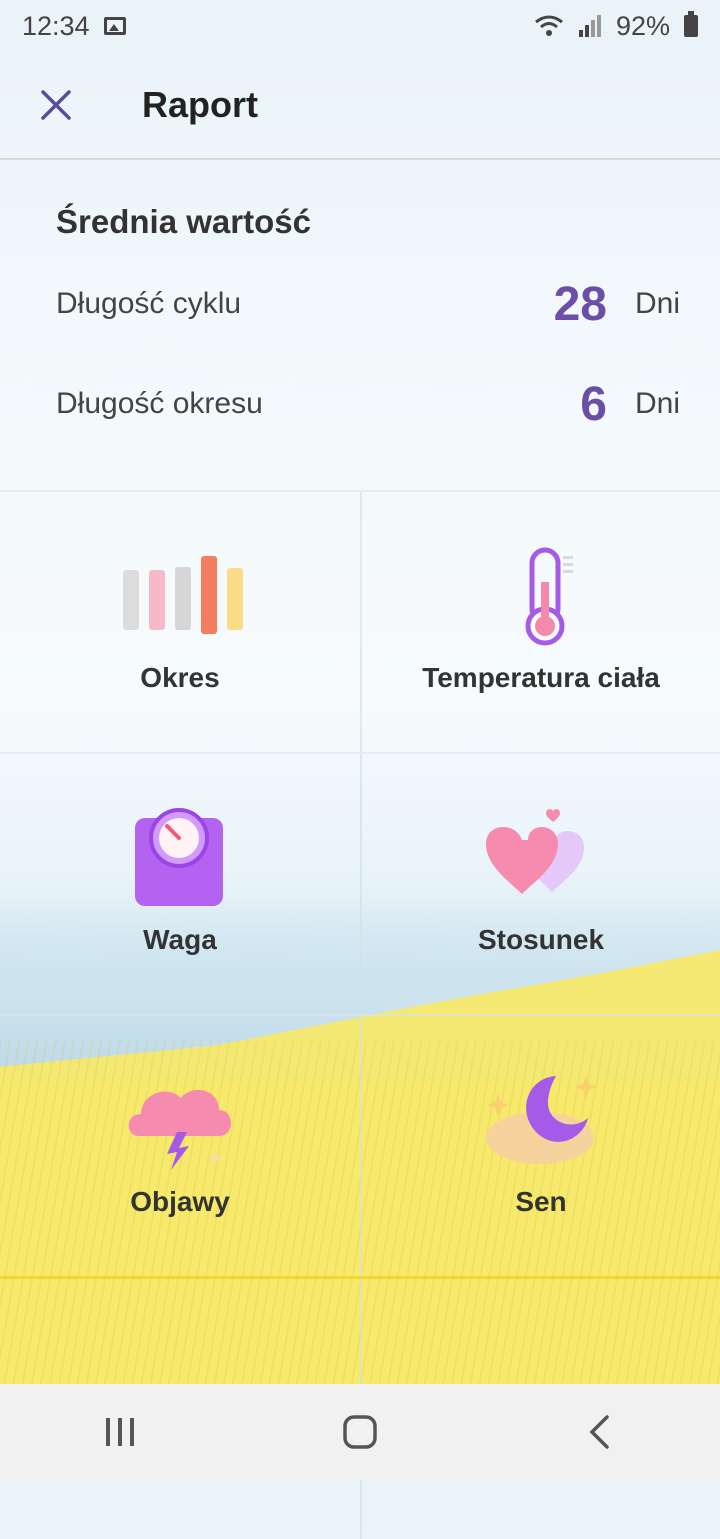  I want to click on averages-title: Średnia wartość, so click(183, 221).